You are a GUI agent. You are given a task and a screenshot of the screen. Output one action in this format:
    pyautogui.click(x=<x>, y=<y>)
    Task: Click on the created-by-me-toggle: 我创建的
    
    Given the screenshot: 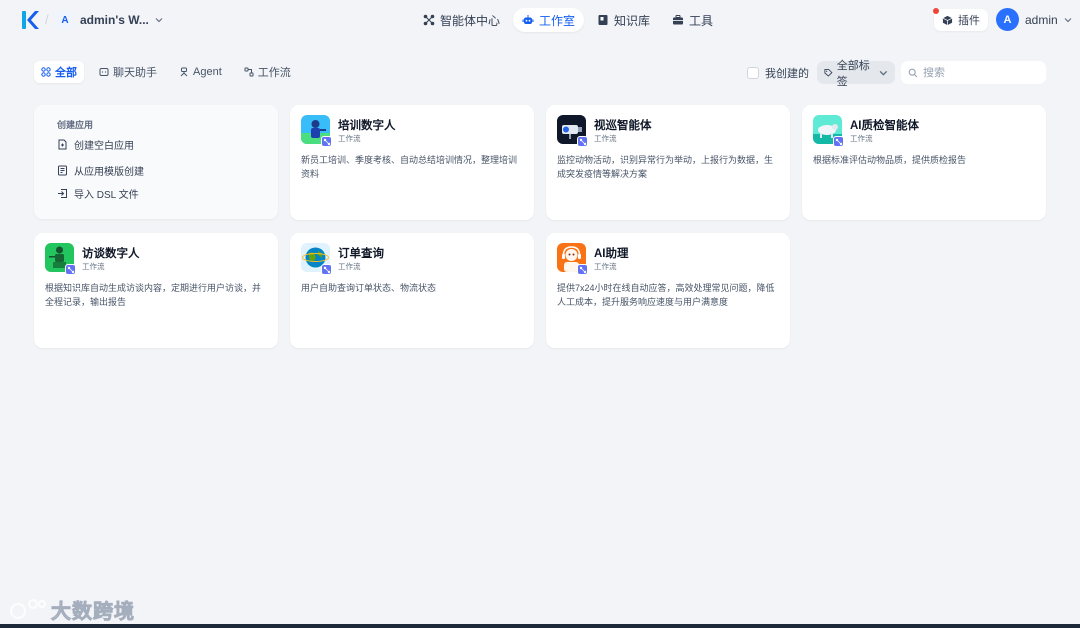 What is the action you would take?
    pyautogui.click(x=778, y=73)
    